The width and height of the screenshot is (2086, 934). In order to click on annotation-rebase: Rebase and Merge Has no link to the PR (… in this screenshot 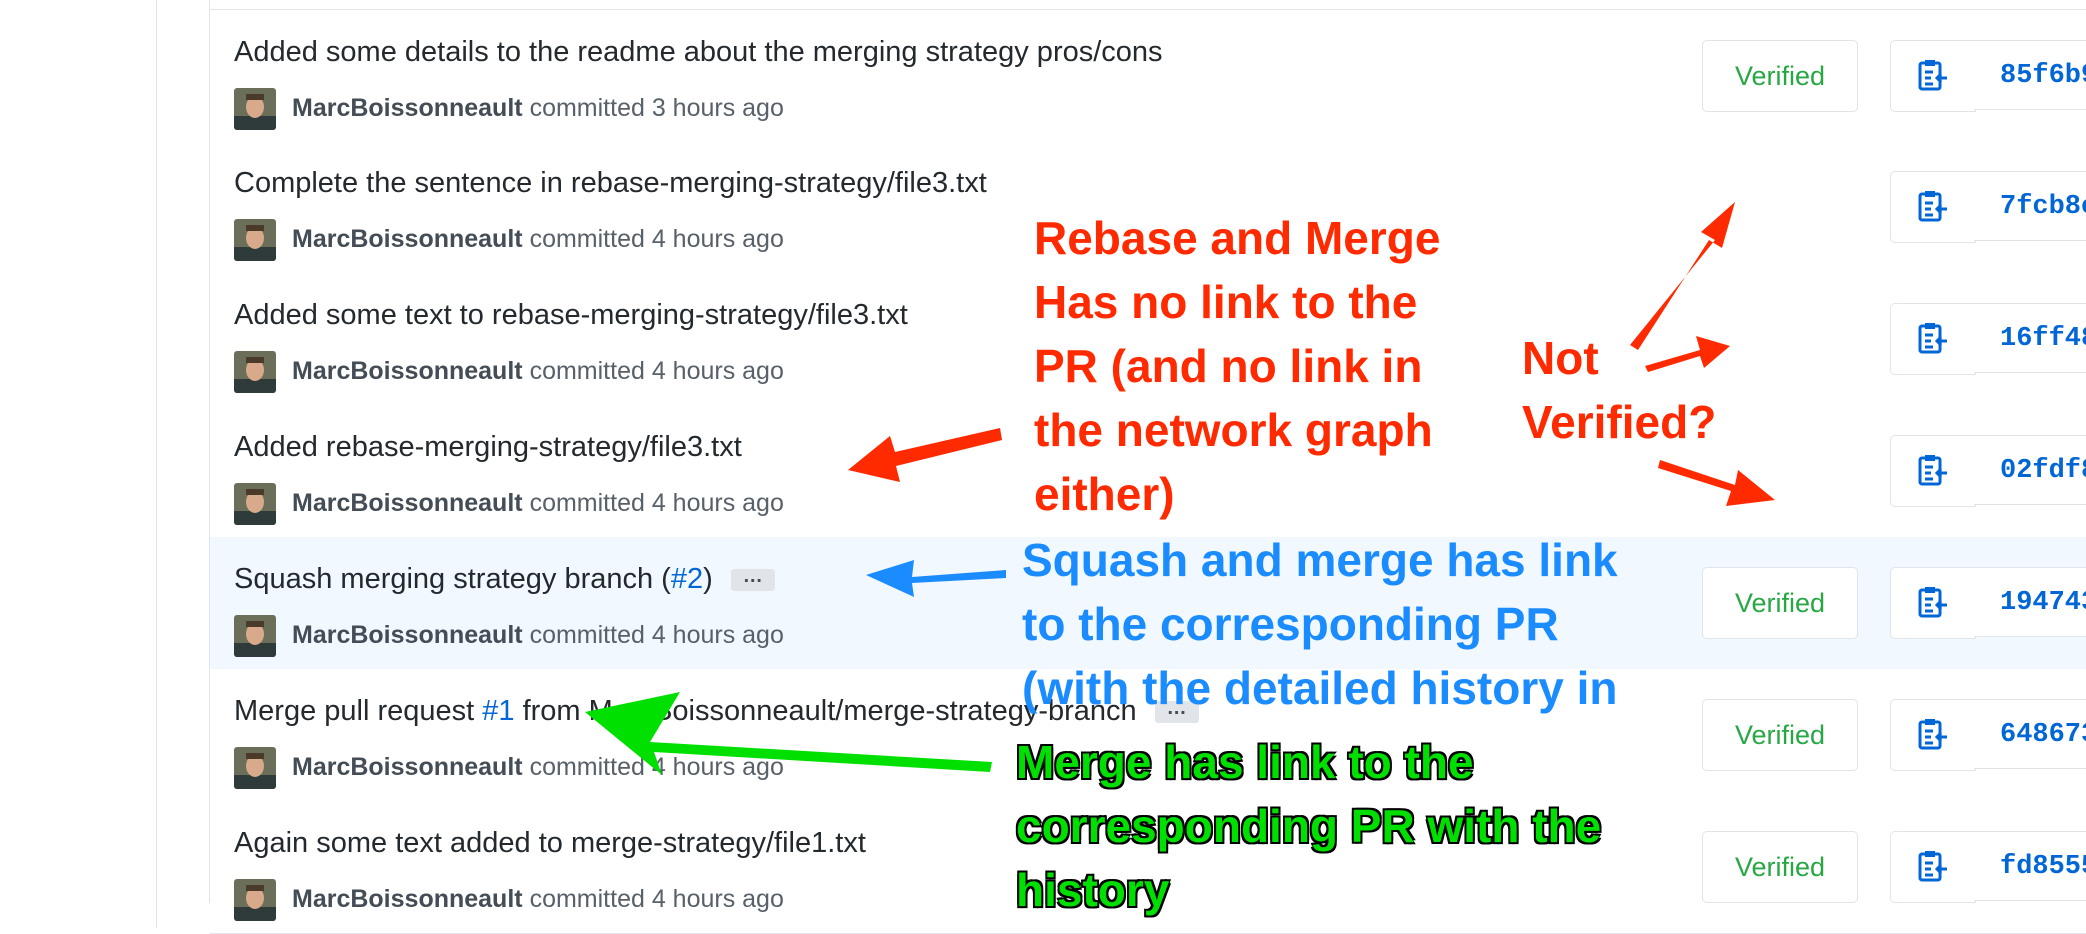, I will do `click(1237, 366)`.